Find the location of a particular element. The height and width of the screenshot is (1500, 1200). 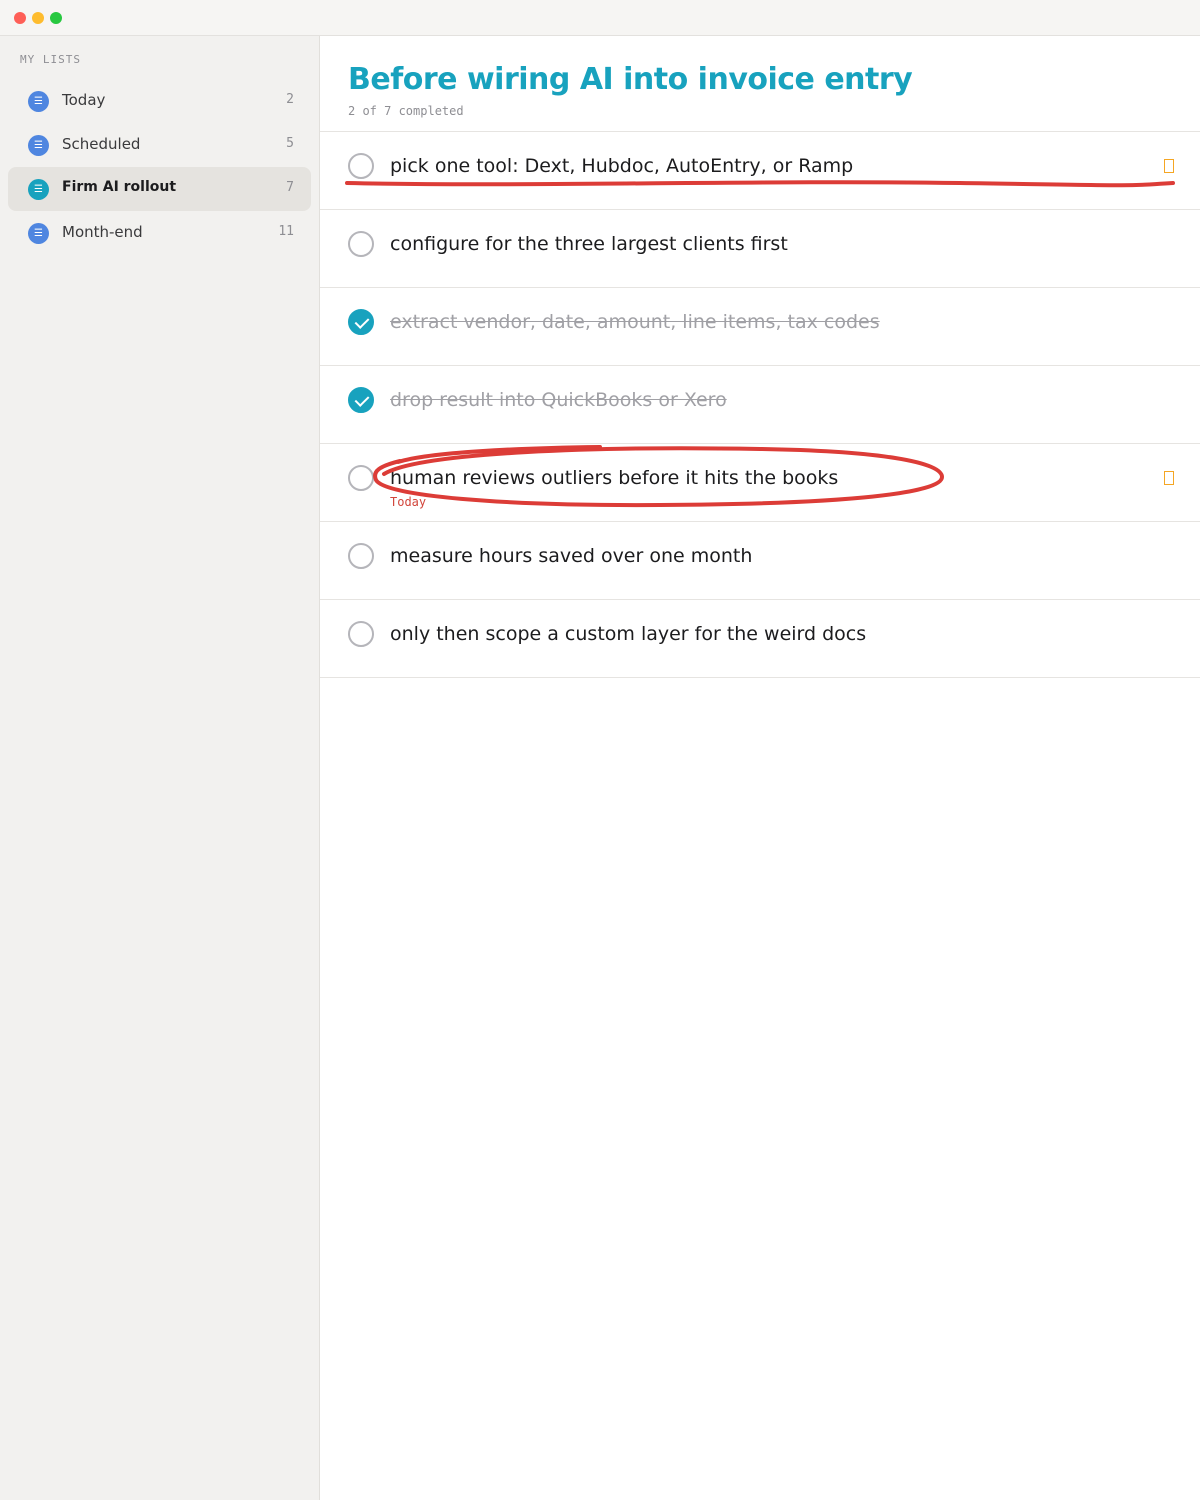

sidebar-item-month-end: ☰ Month-end 11 is located at coordinates (159, 233).